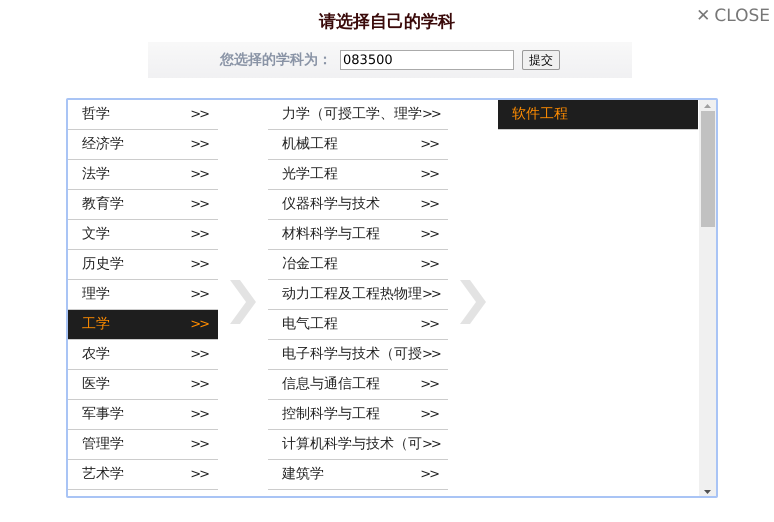 The width and height of the screenshot is (774, 522). I want to click on selection-label: 您选择的学科为：, so click(276, 60).